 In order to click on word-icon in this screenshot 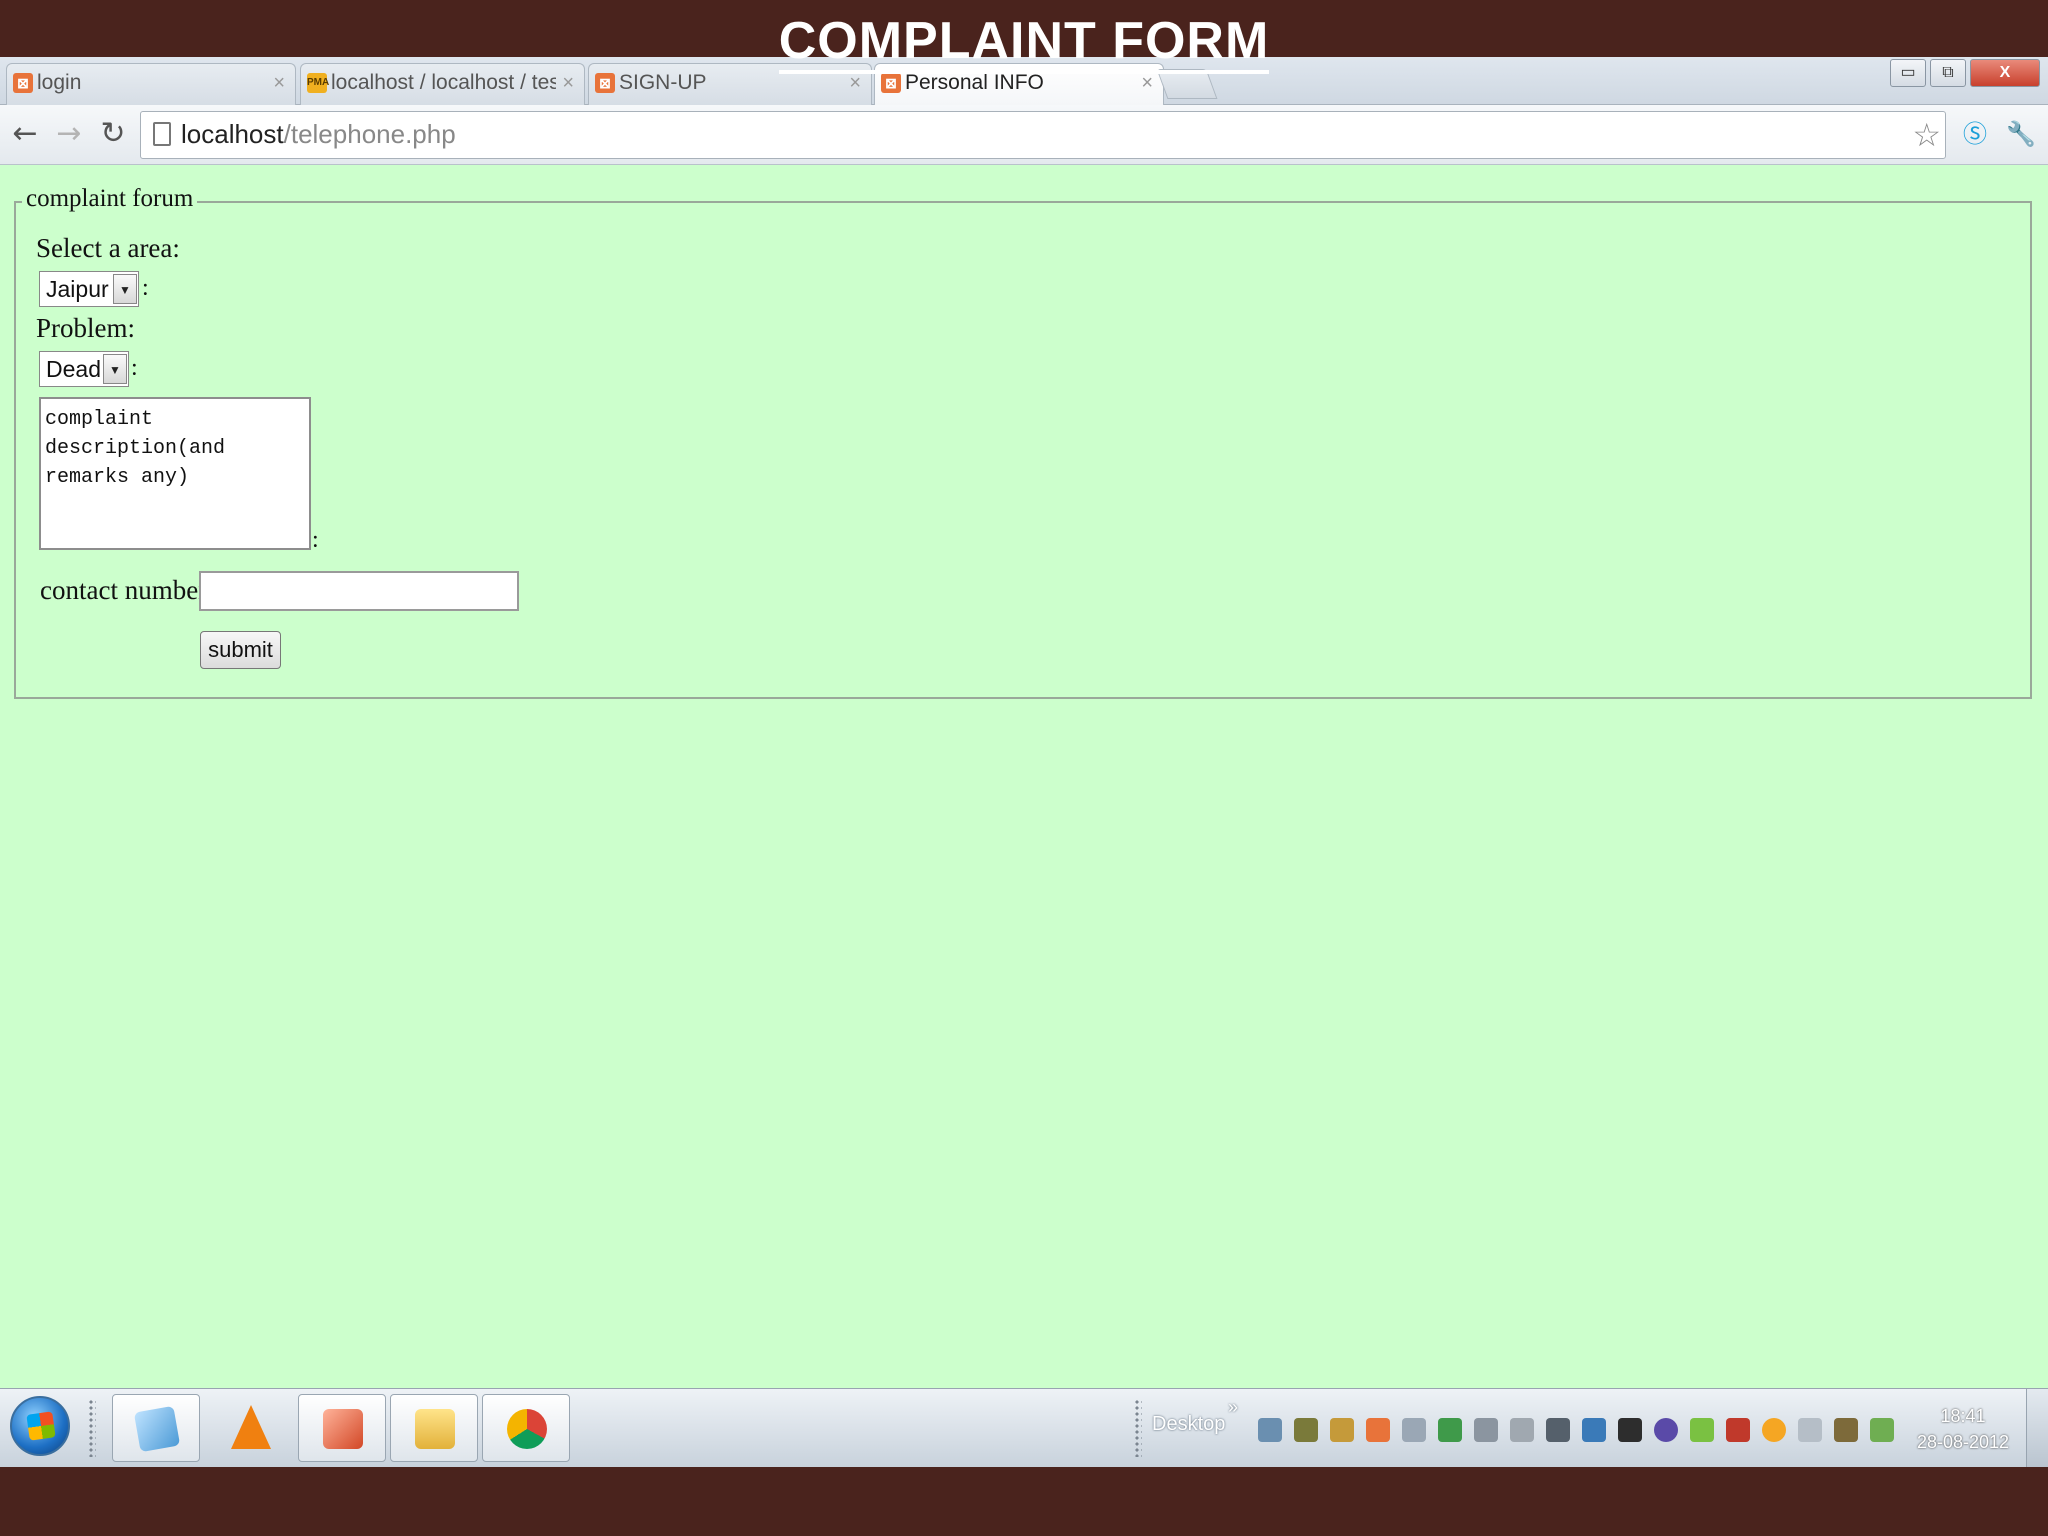, I will do `click(1342, 1430)`.